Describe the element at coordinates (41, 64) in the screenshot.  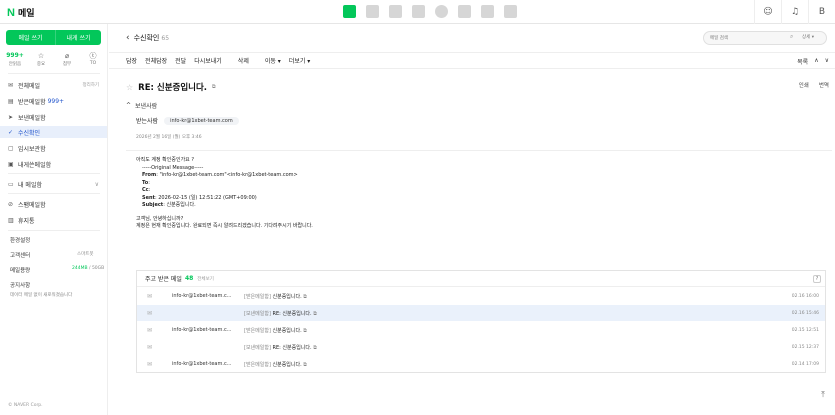
I see `important-label: 중요` at that location.